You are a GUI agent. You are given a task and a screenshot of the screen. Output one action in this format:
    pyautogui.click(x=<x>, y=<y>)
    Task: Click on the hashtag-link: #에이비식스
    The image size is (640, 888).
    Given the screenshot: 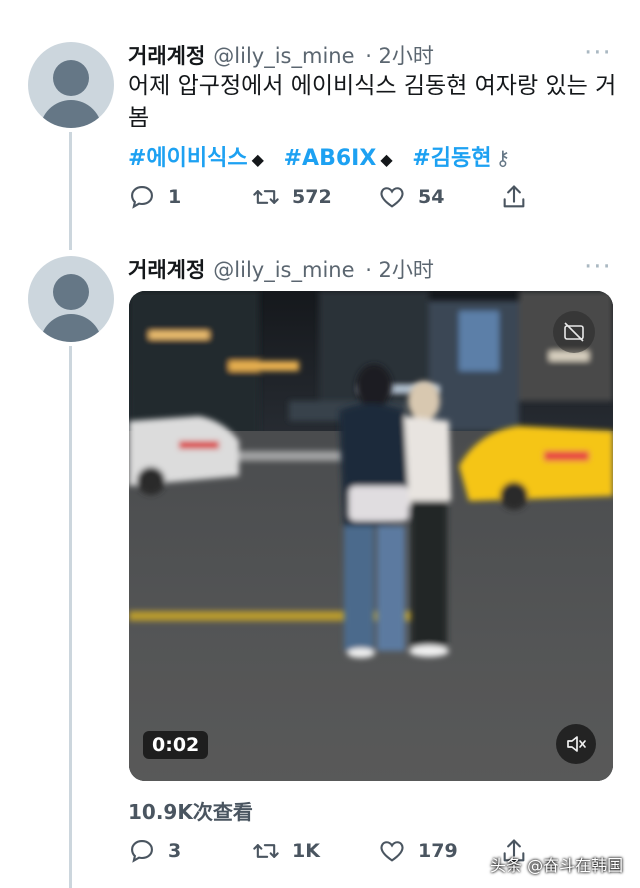 What is the action you would take?
    pyautogui.click(x=188, y=158)
    